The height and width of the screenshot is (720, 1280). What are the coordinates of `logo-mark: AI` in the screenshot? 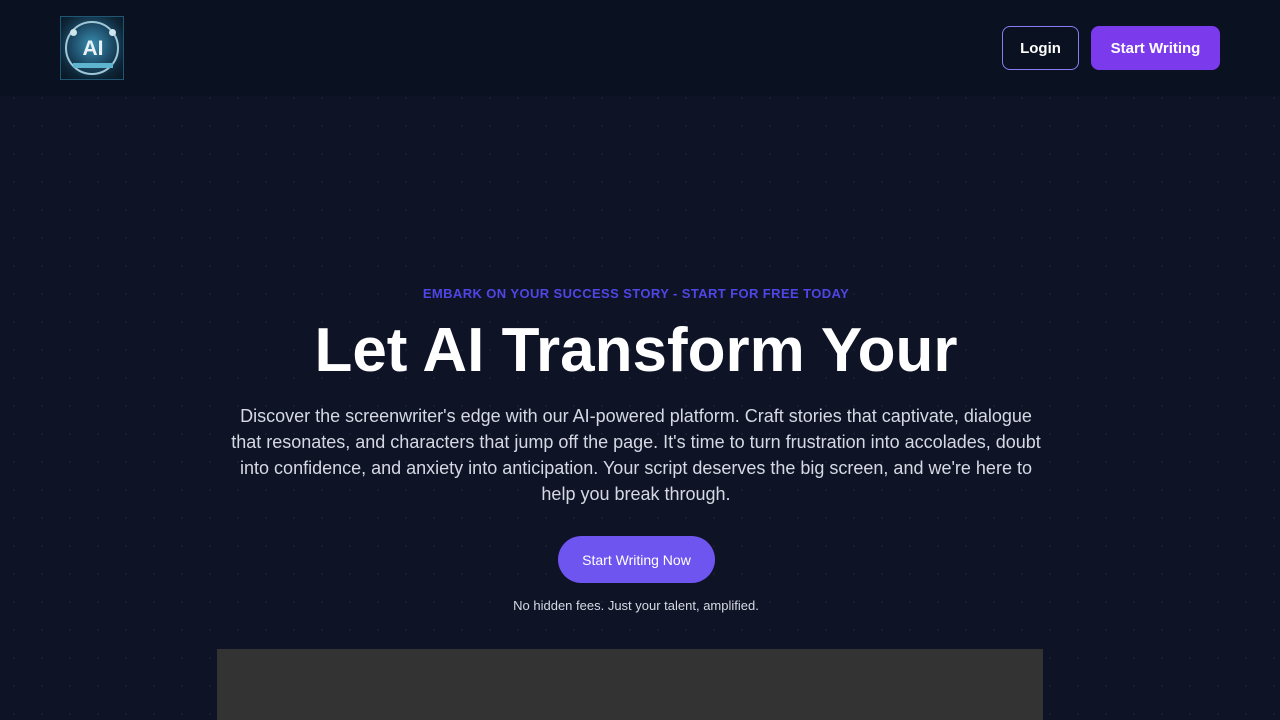 It's located at (93, 48).